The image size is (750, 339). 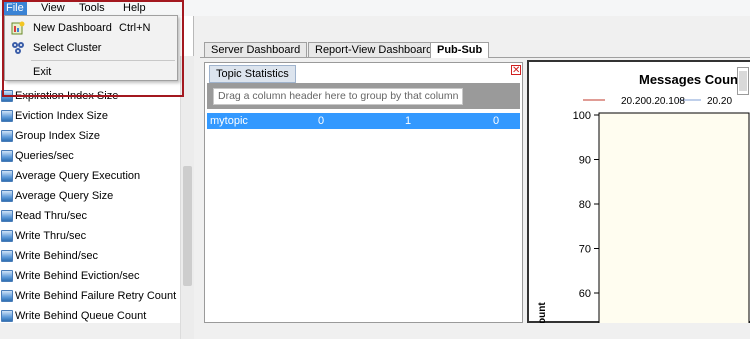 I want to click on counter-label: Group Index Size, so click(x=57, y=136).